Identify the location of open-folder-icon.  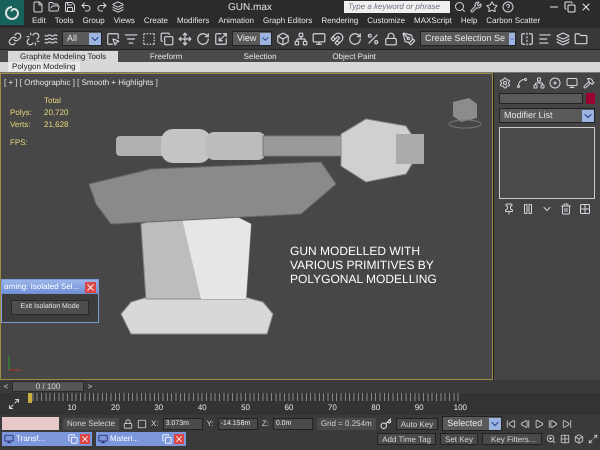
(54, 7).